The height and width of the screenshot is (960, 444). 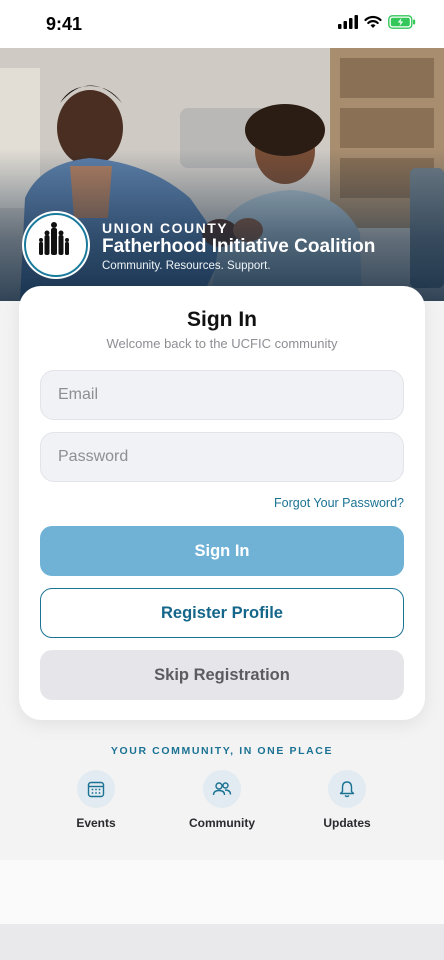 I want to click on logo-emblem: UCFIC, so click(x=56, y=245).